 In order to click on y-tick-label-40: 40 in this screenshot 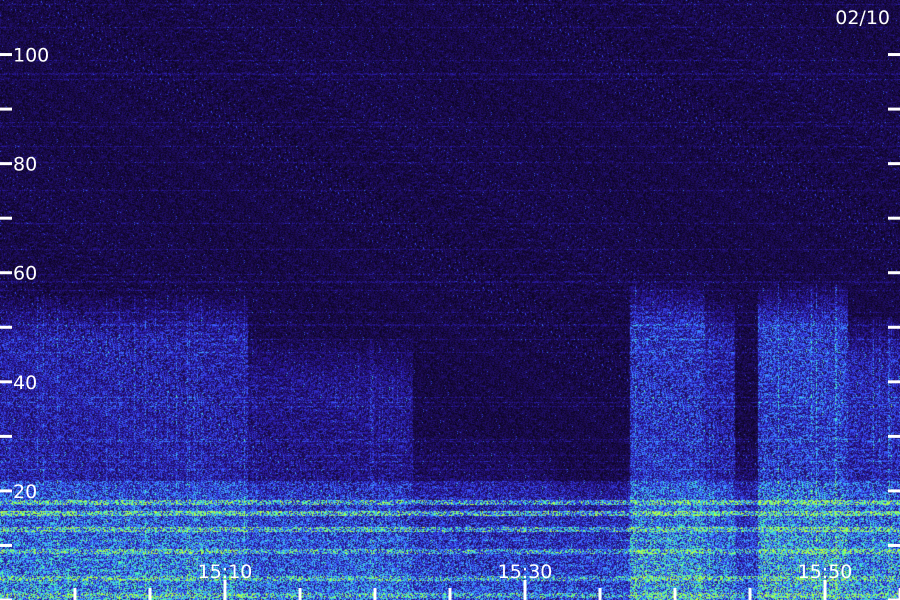, I will do `click(25, 383)`.